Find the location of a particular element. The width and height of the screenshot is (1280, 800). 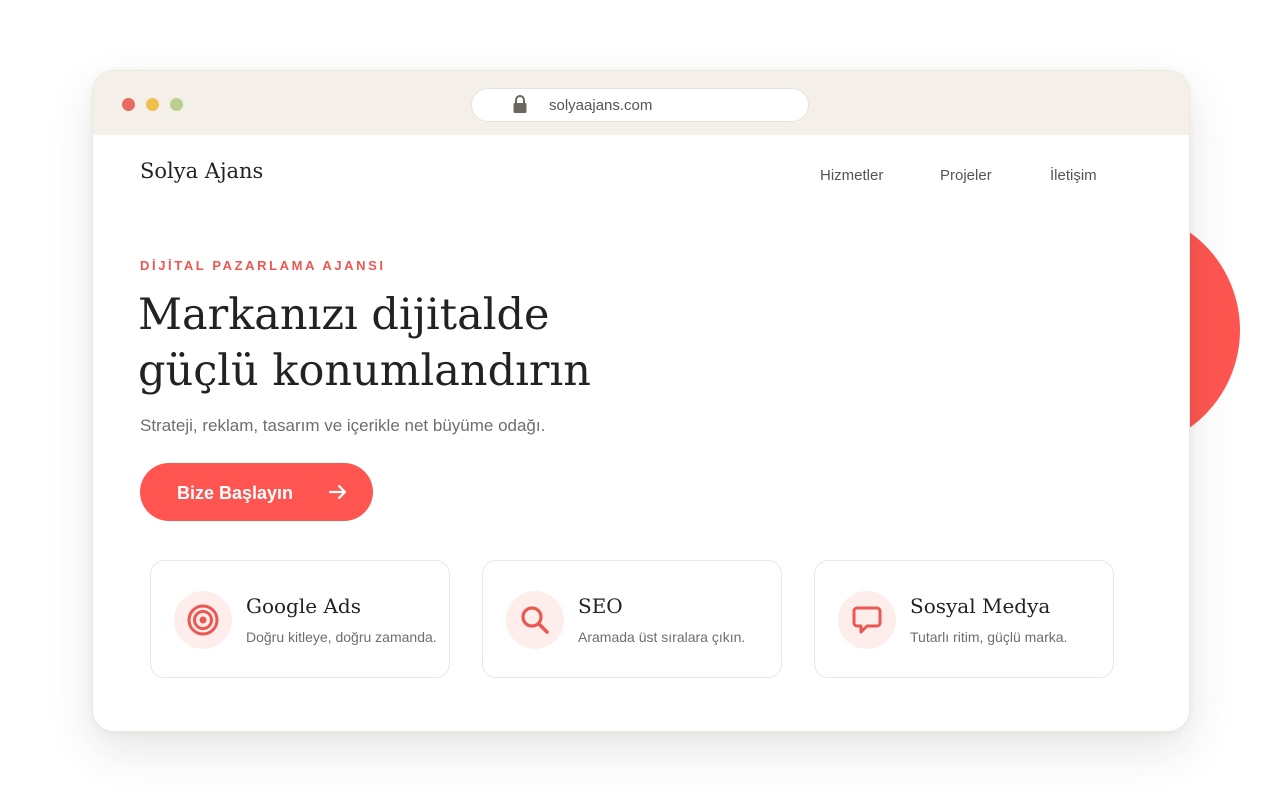

minimize-window-button is located at coordinates (152, 104).